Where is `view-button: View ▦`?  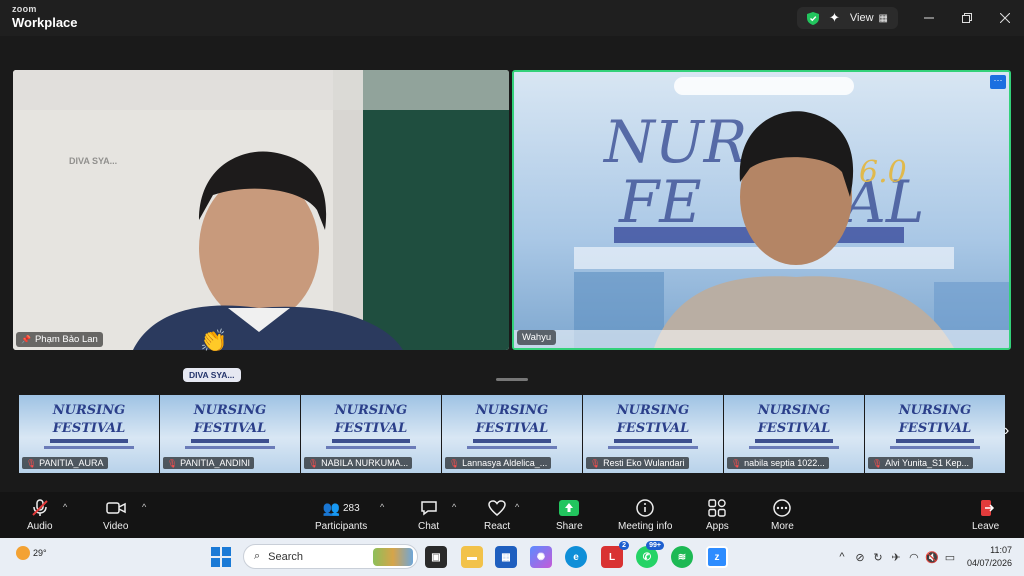
view-button: View ▦ is located at coordinates (869, 18).